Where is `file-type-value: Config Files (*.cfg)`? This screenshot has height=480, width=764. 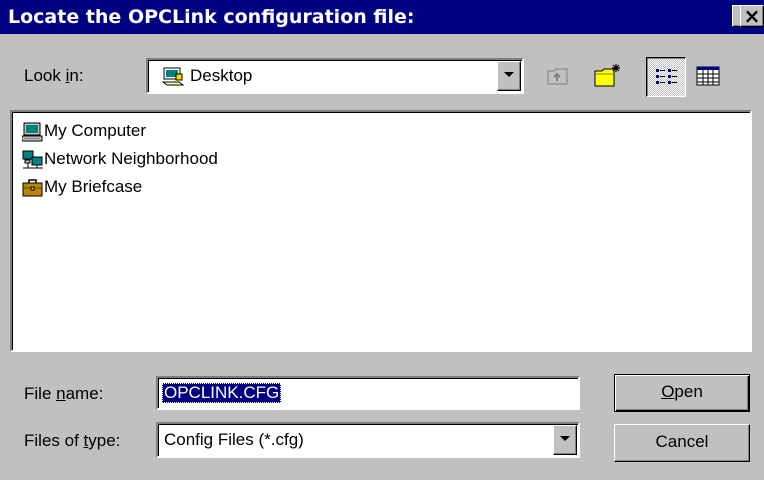 file-type-value: Config Files (*.cfg) is located at coordinates (234, 439).